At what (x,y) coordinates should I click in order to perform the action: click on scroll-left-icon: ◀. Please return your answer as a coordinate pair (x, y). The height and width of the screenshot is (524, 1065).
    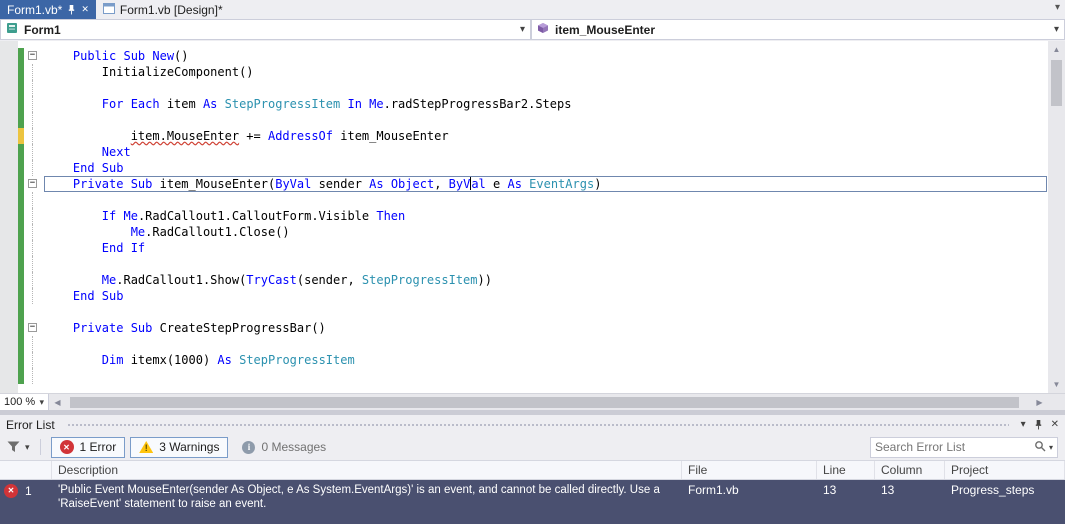
    Looking at the image, I should click on (57, 402).